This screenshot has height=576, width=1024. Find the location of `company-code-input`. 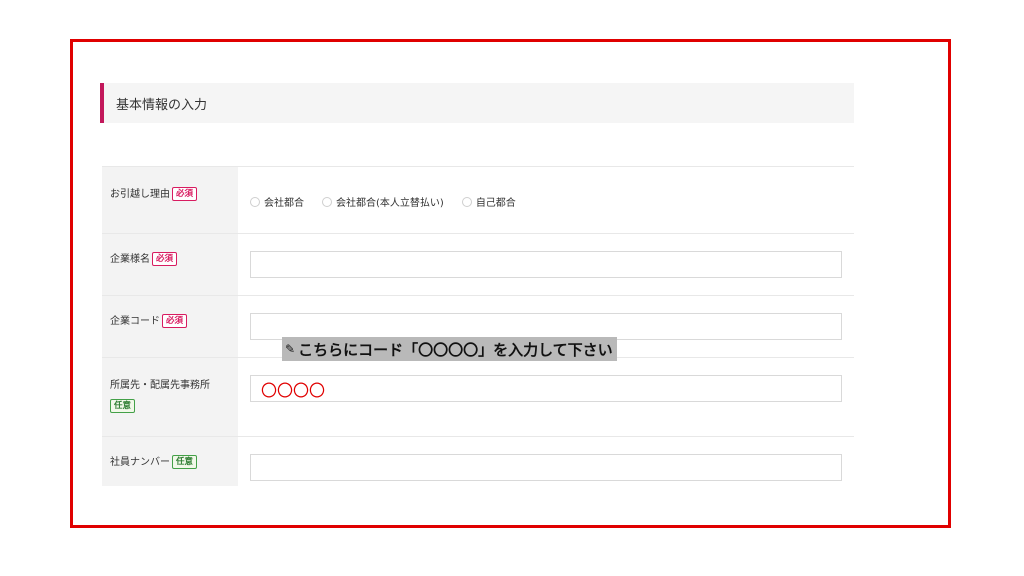

company-code-input is located at coordinates (546, 326).